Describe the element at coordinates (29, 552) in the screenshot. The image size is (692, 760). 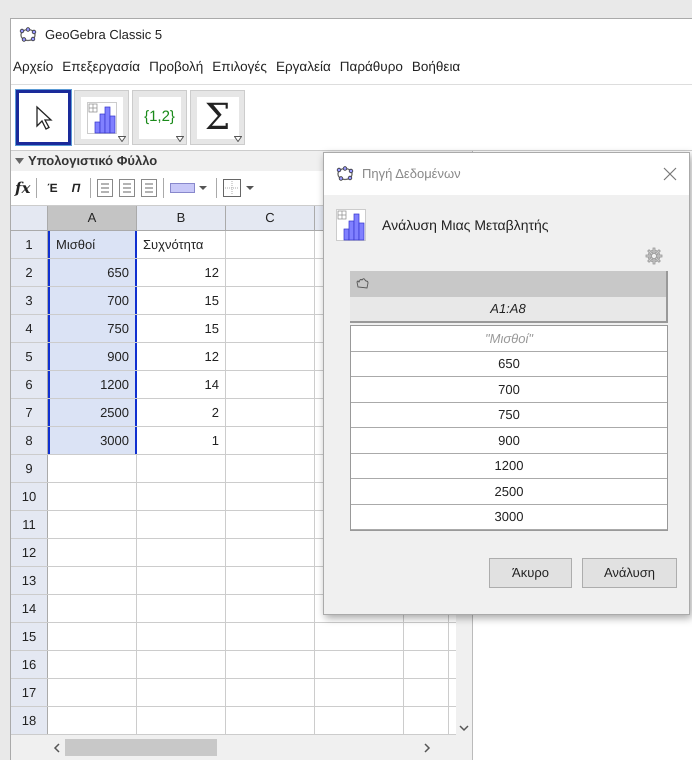
I see `row-header: 12` at that location.